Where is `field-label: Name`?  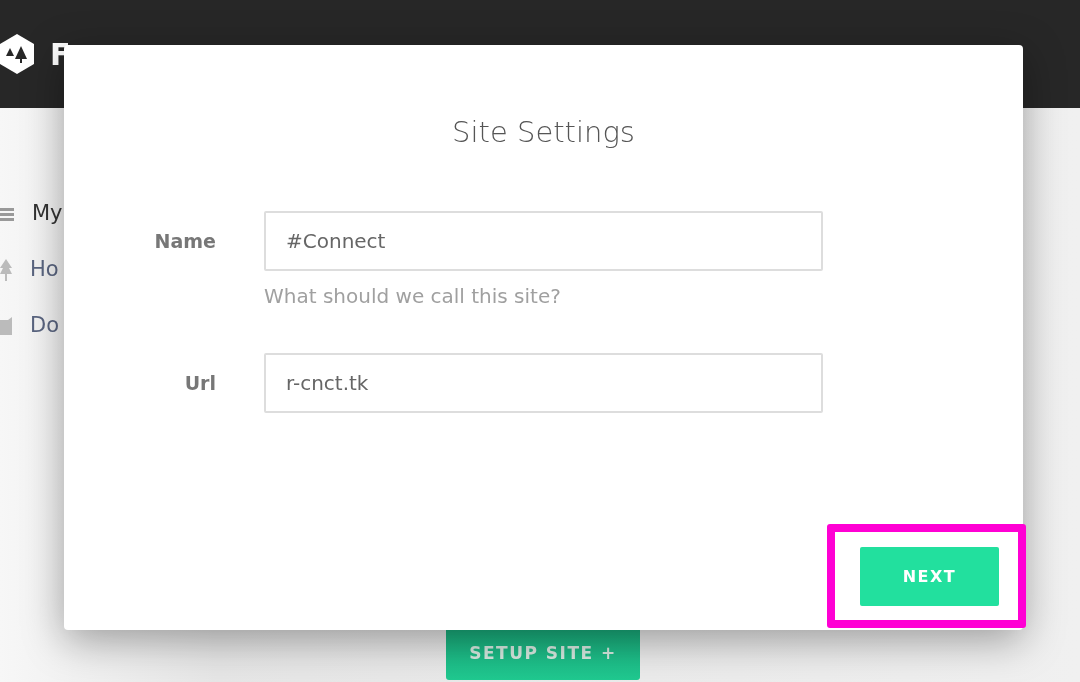
field-label: Name is located at coordinates (185, 241).